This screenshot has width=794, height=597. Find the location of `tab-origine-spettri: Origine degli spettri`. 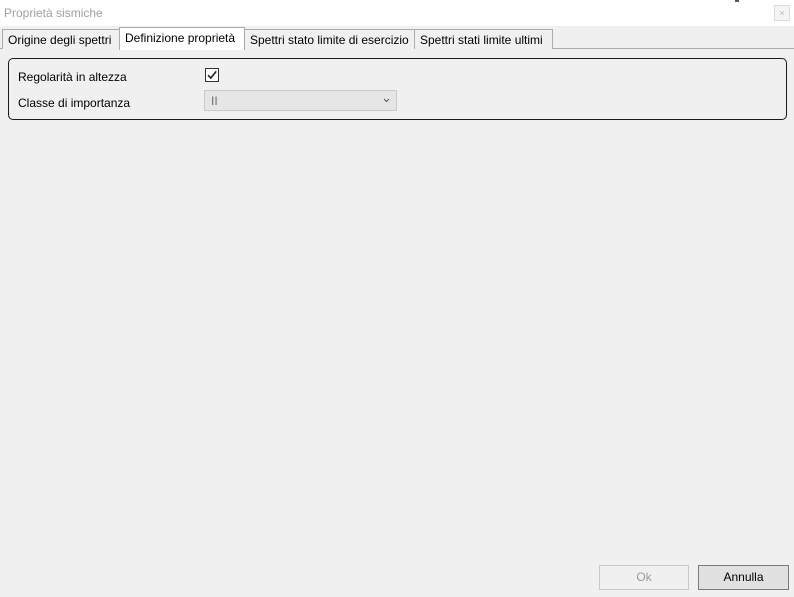

tab-origine-spettri: Origine degli spettri is located at coordinates (61, 39).